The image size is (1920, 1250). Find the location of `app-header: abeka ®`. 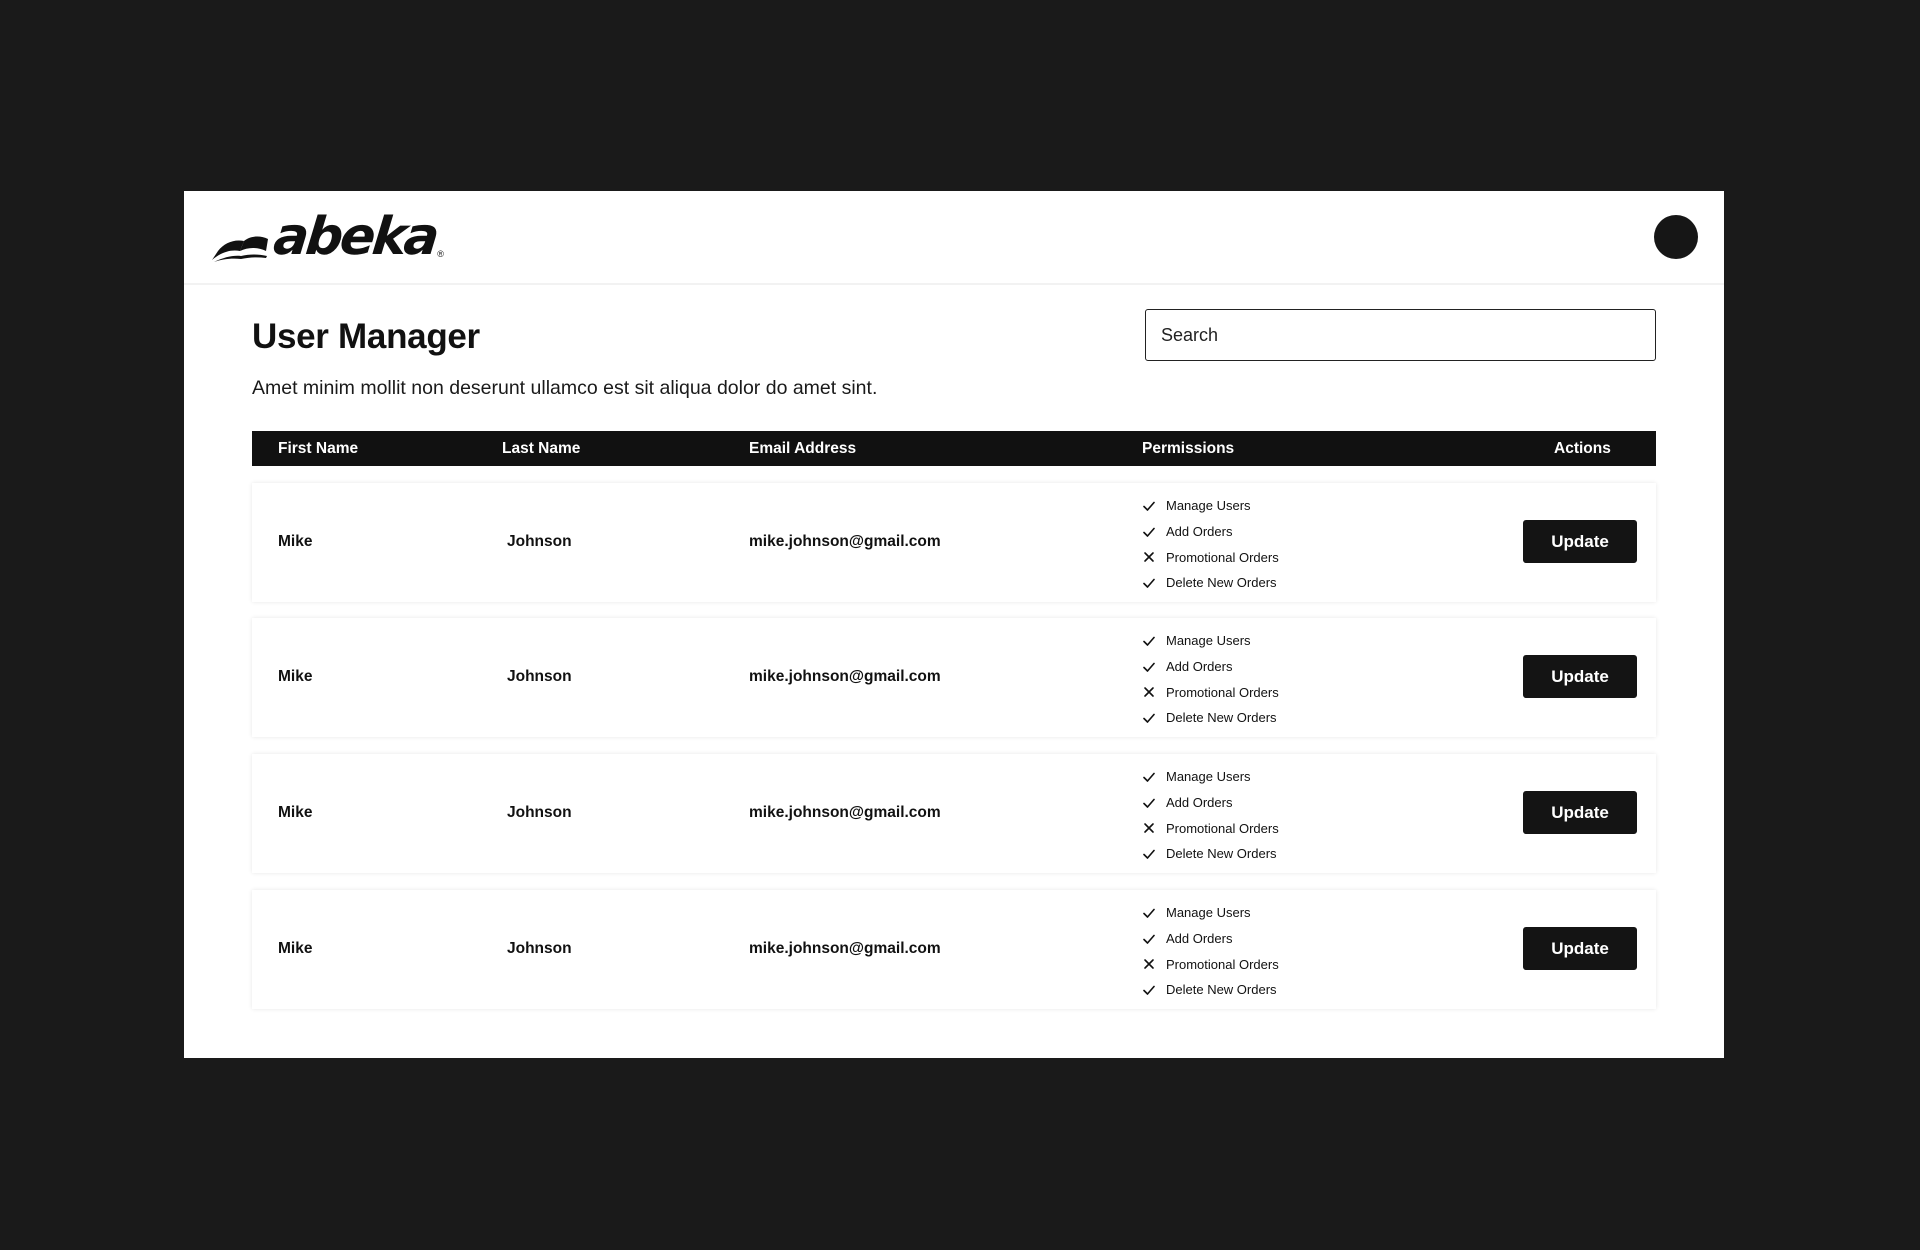

app-header: abeka ® is located at coordinates (954, 238).